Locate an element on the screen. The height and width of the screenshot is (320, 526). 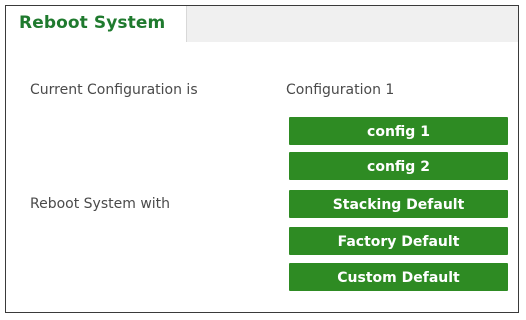
tab-reboot-system-label: Reboot System is located at coordinates (92, 23).